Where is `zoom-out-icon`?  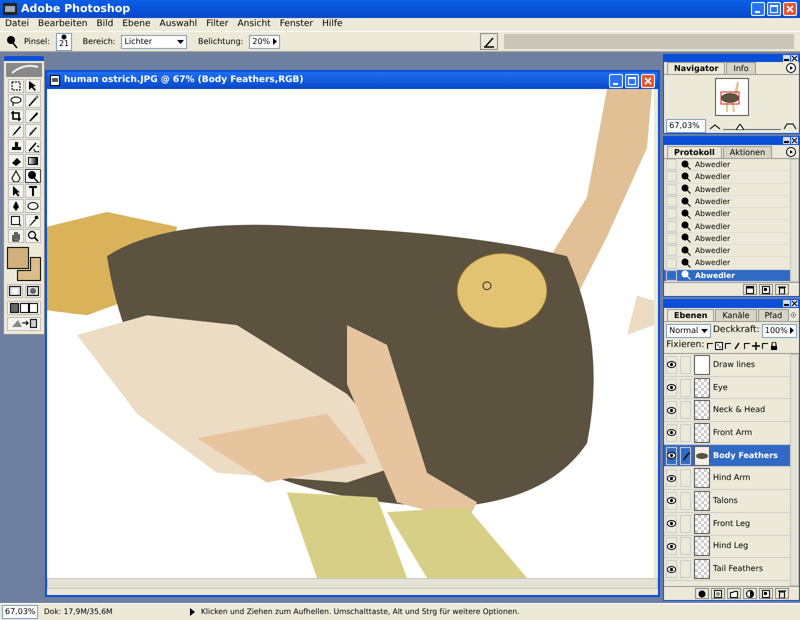 zoom-out-icon is located at coordinates (714, 126).